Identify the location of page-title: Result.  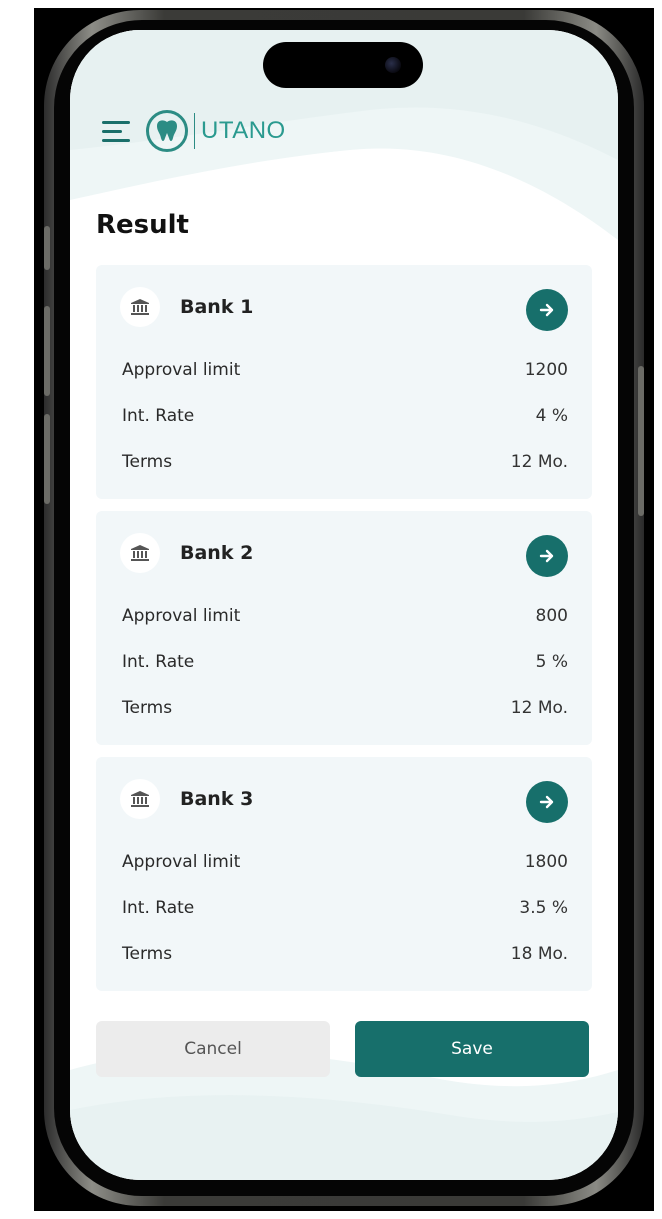
(142, 225).